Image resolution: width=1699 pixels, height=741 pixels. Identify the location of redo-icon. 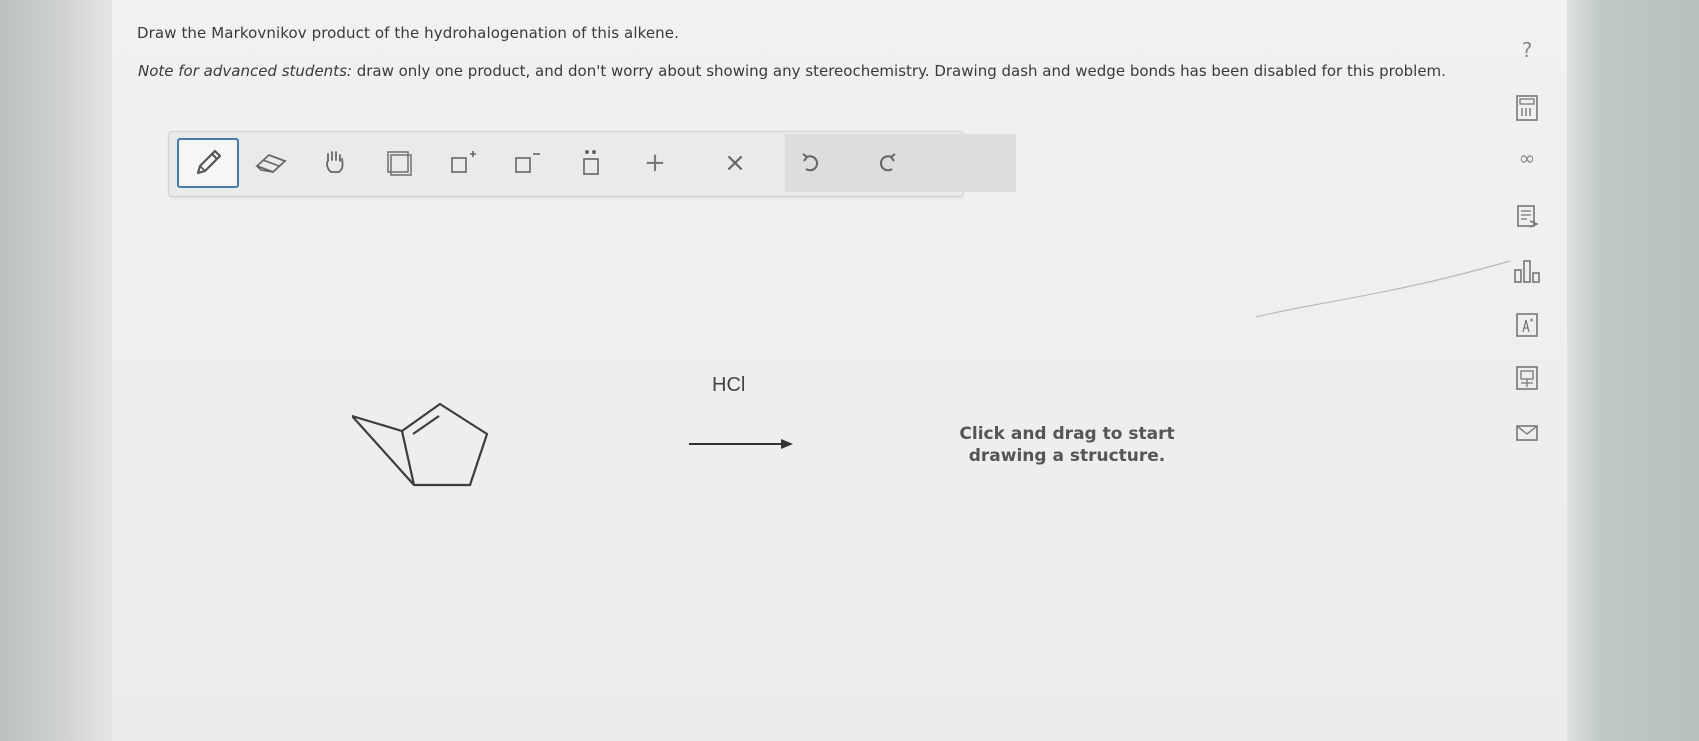
(887, 162).